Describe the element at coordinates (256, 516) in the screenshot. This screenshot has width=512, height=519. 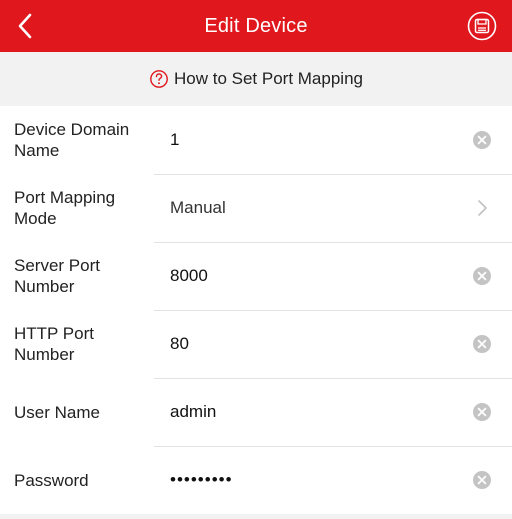
I see `bottom-strip` at that location.